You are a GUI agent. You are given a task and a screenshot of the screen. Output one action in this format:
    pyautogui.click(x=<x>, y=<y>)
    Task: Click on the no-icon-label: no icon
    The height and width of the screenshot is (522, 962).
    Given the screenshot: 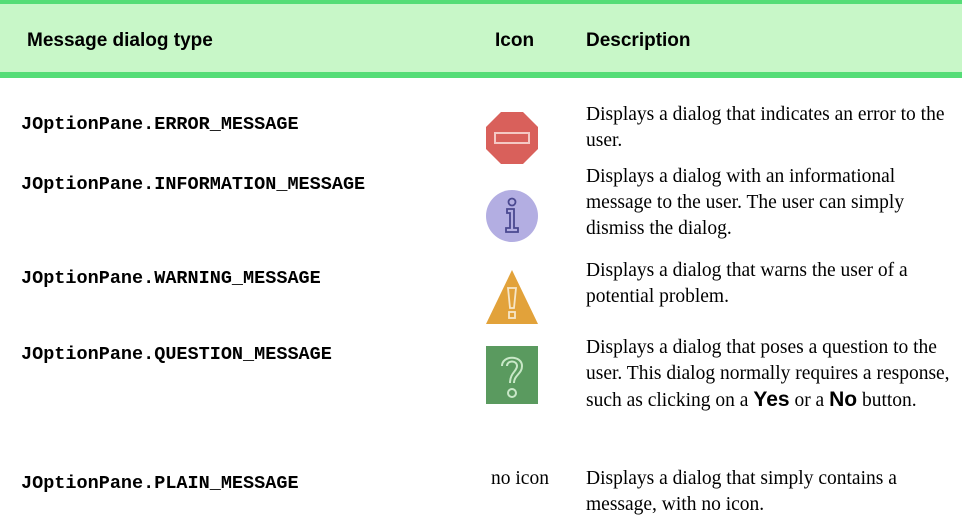 What is the action you would take?
    pyautogui.click(x=520, y=478)
    